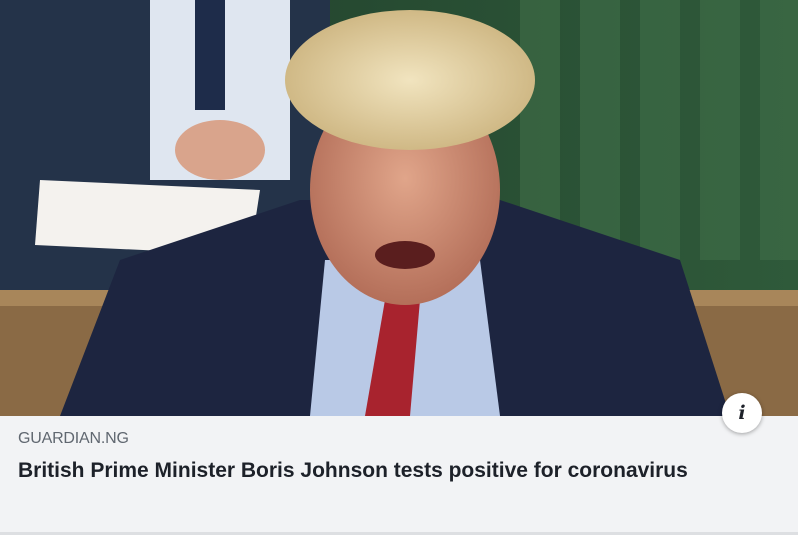  Describe the element at coordinates (73, 438) in the screenshot. I see `source-domain: GUARDIAN.NG` at that location.